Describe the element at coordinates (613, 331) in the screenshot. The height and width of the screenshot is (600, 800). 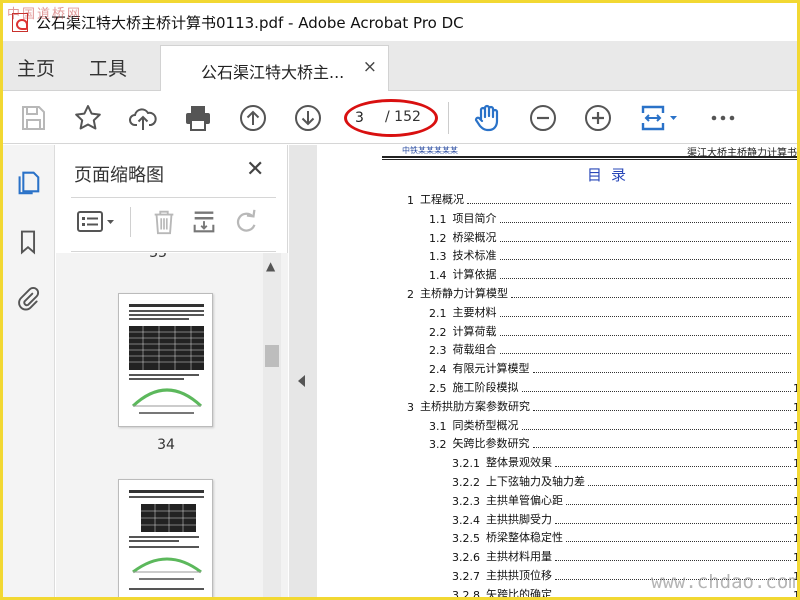
I see `toc-entry: 2.2 计算荷载` at that location.